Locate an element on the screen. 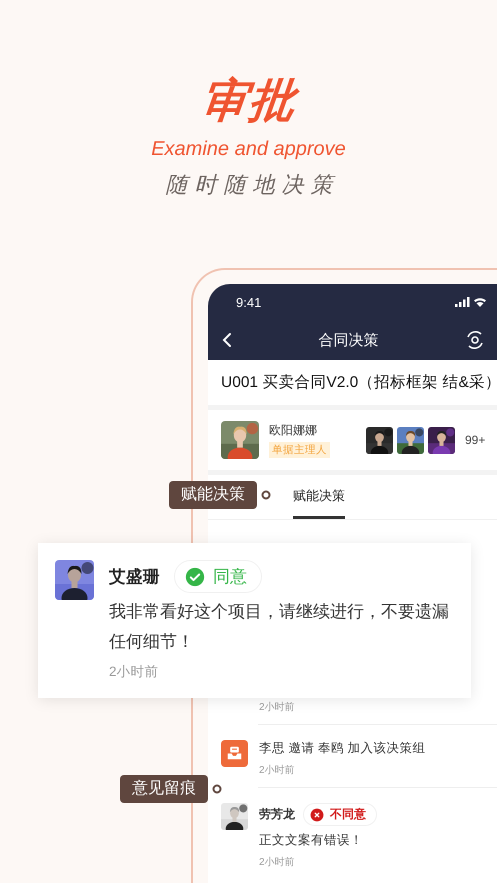  commenter-name: 艾盛珊 is located at coordinates (134, 577).